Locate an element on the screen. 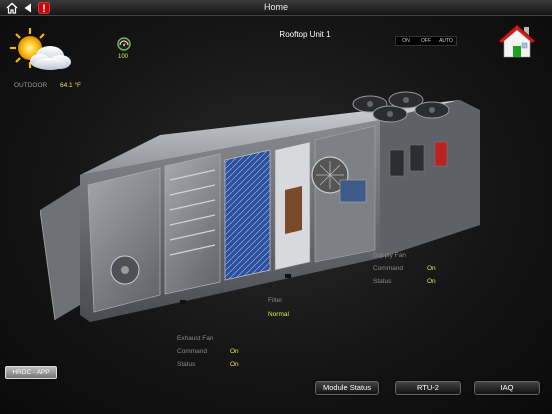 Image resolution: width=552 pixels, height=414 pixels. mode-off: OFF is located at coordinates (426, 41).